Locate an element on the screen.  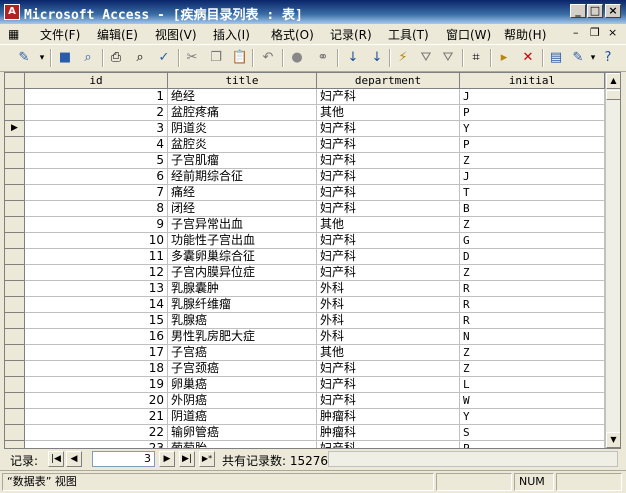
apply-filter-icon: ⛛ is located at coordinates (448, 58).